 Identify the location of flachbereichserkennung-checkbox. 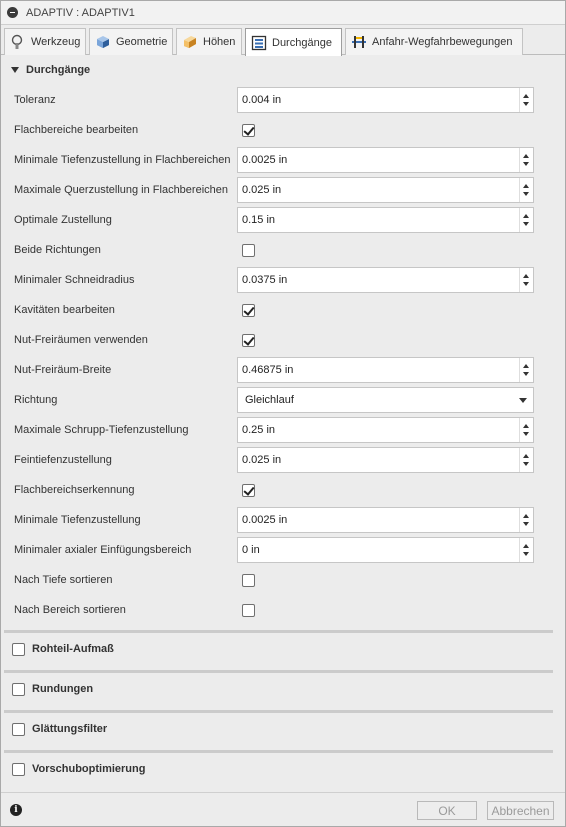
(248, 490).